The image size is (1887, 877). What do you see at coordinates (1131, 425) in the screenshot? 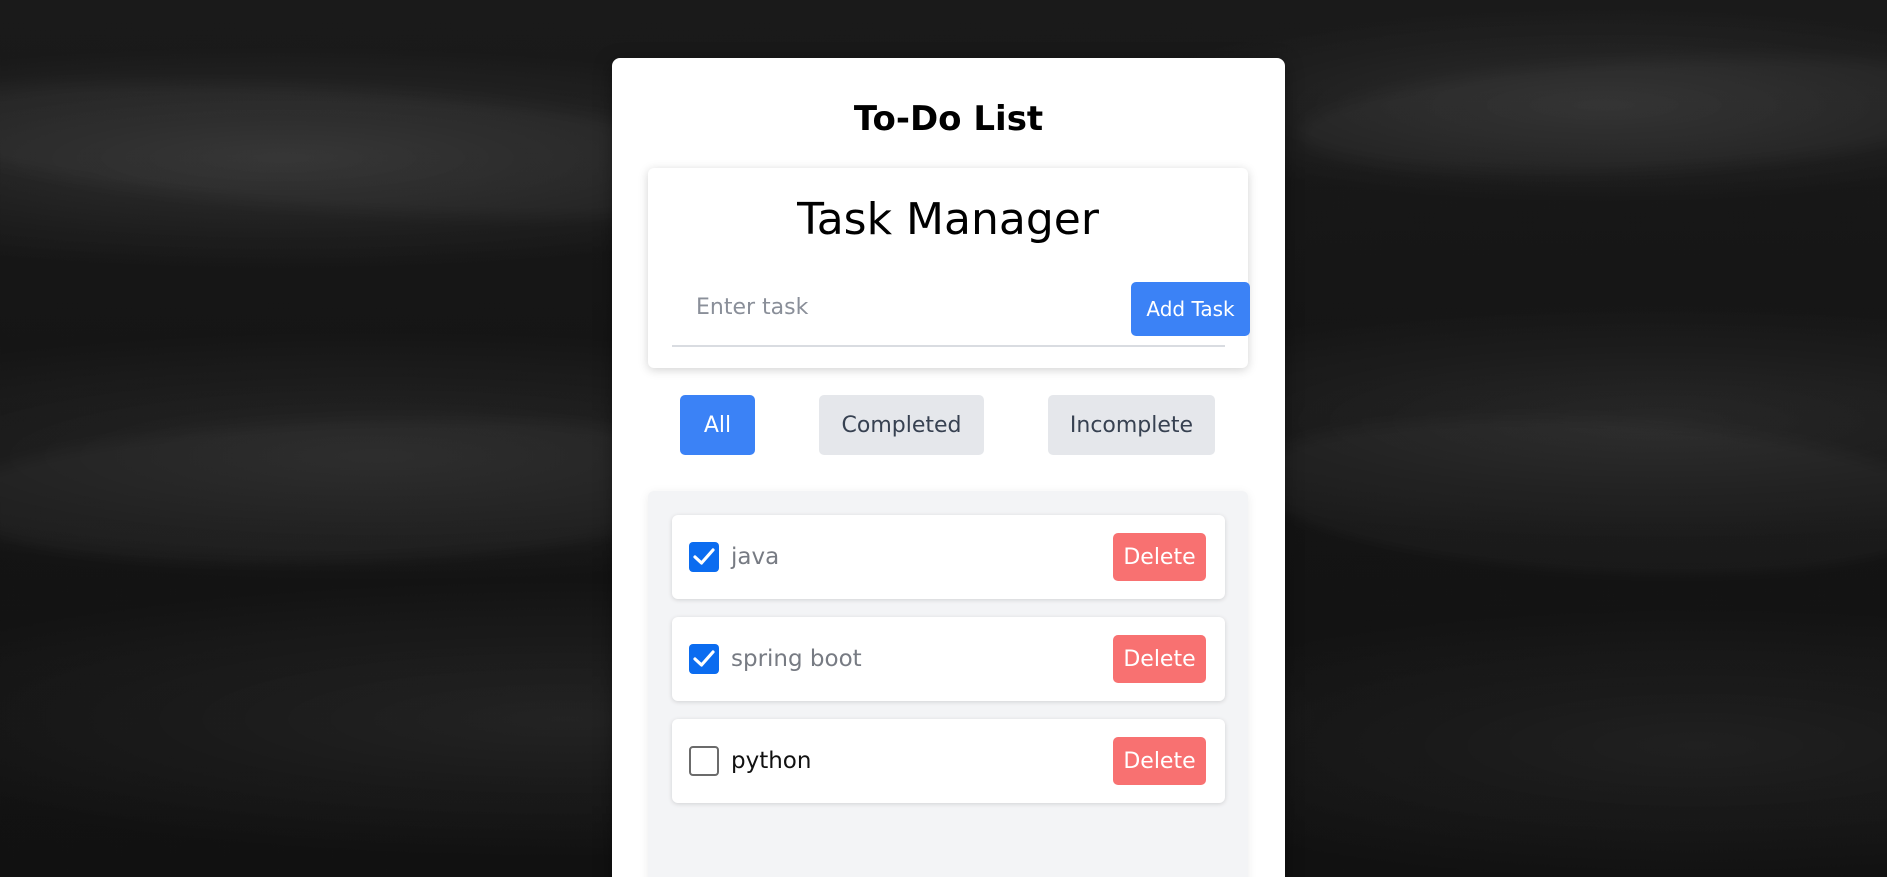
I see `filter-incomplete-button: Incomplete` at bounding box center [1131, 425].